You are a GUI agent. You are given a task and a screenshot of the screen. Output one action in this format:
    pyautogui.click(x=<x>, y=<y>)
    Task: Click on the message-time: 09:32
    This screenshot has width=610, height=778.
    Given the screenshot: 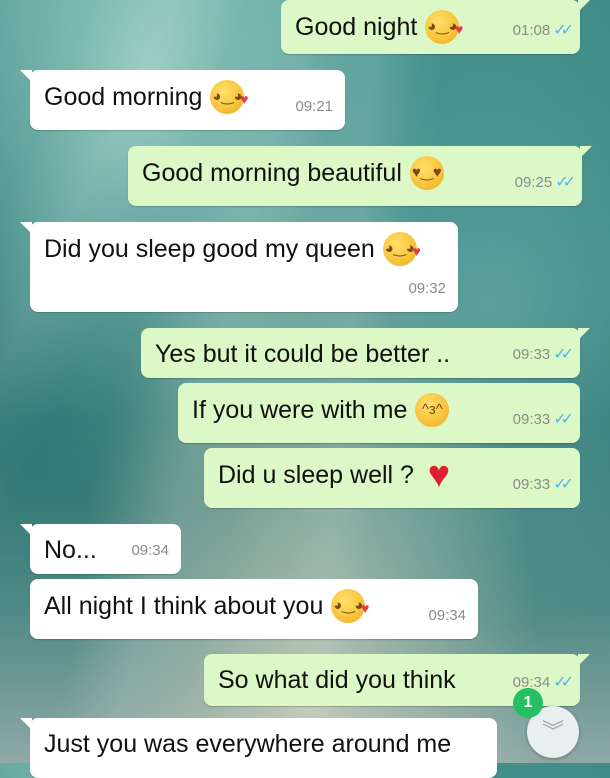 What is the action you would take?
    pyautogui.click(x=427, y=288)
    